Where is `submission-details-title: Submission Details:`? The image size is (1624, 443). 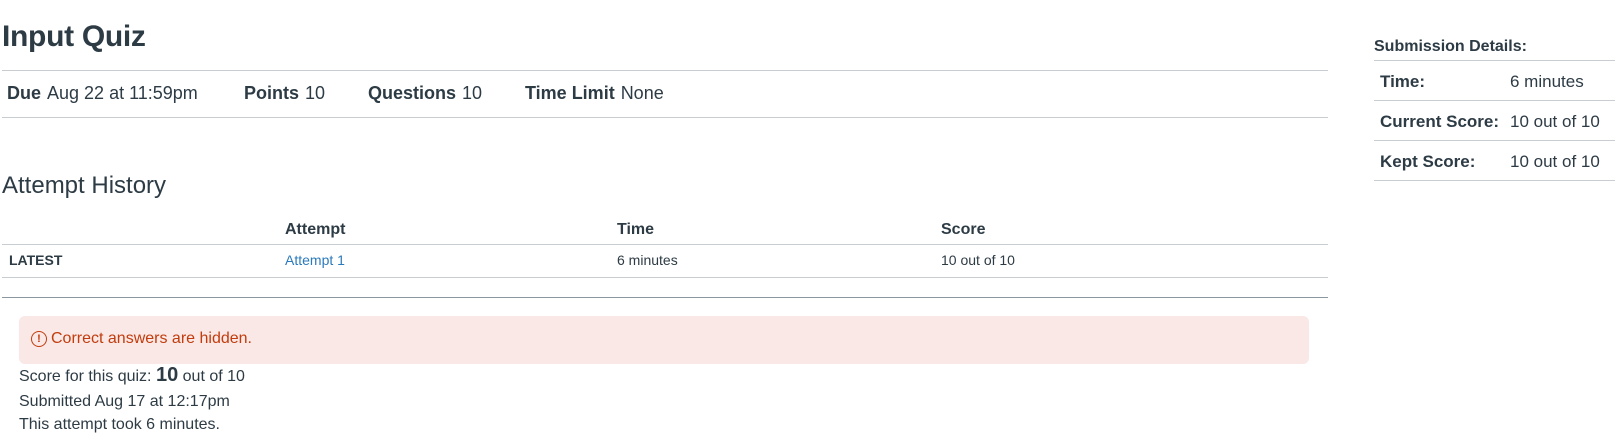 submission-details-title: Submission Details: is located at coordinates (1494, 48).